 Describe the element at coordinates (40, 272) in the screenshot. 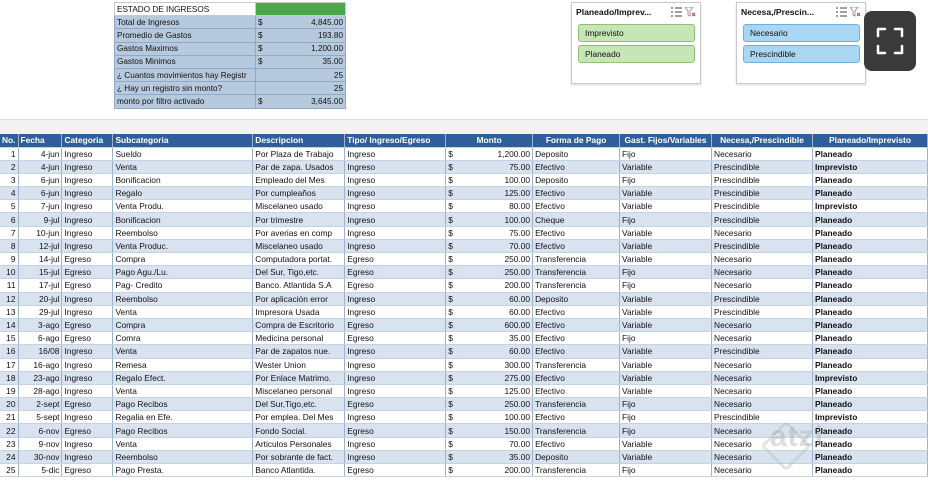

I see `cell-fecha: 15-jul` at that location.